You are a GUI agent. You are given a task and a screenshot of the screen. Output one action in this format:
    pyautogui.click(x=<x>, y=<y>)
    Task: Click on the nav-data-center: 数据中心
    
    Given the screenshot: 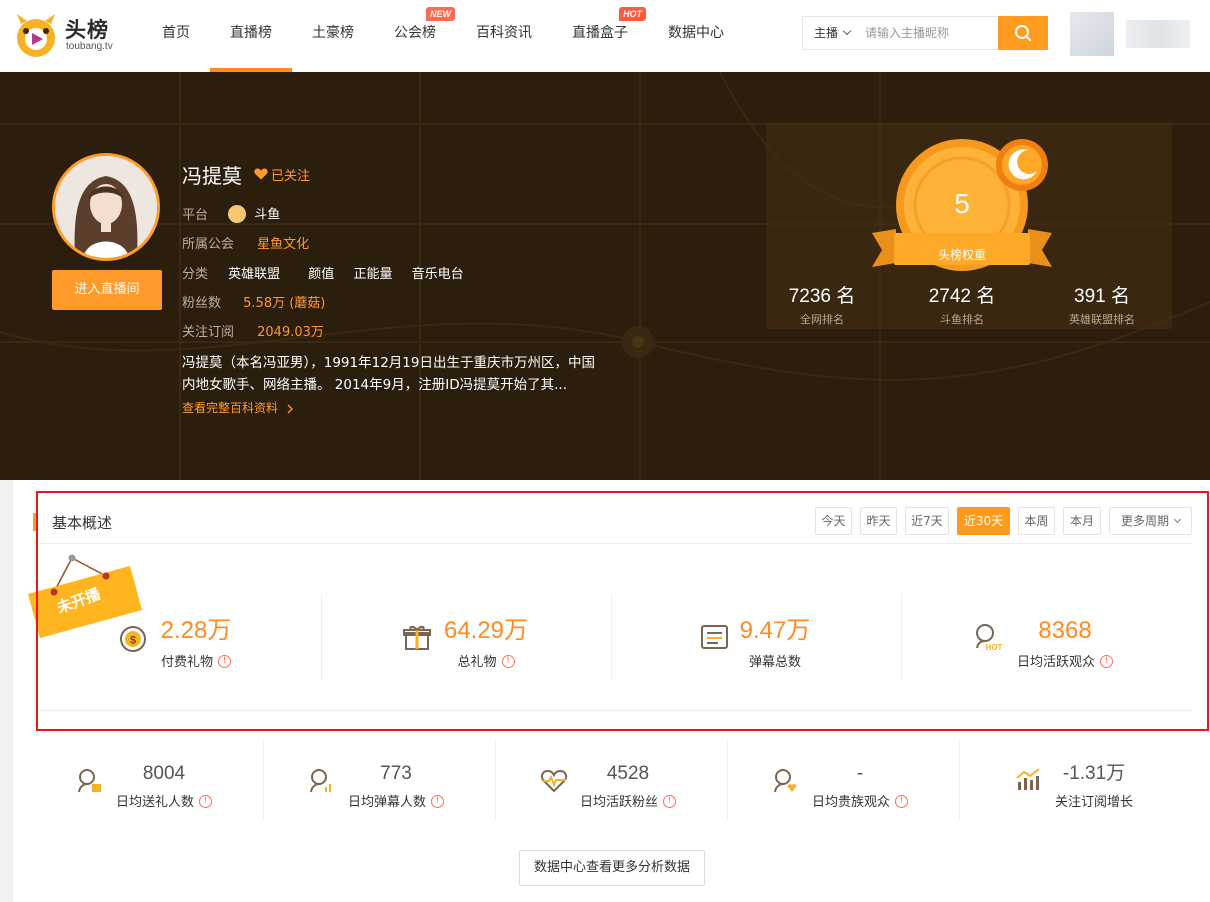 What is the action you would take?
    pyautogui.click(x=696, y=36)
    